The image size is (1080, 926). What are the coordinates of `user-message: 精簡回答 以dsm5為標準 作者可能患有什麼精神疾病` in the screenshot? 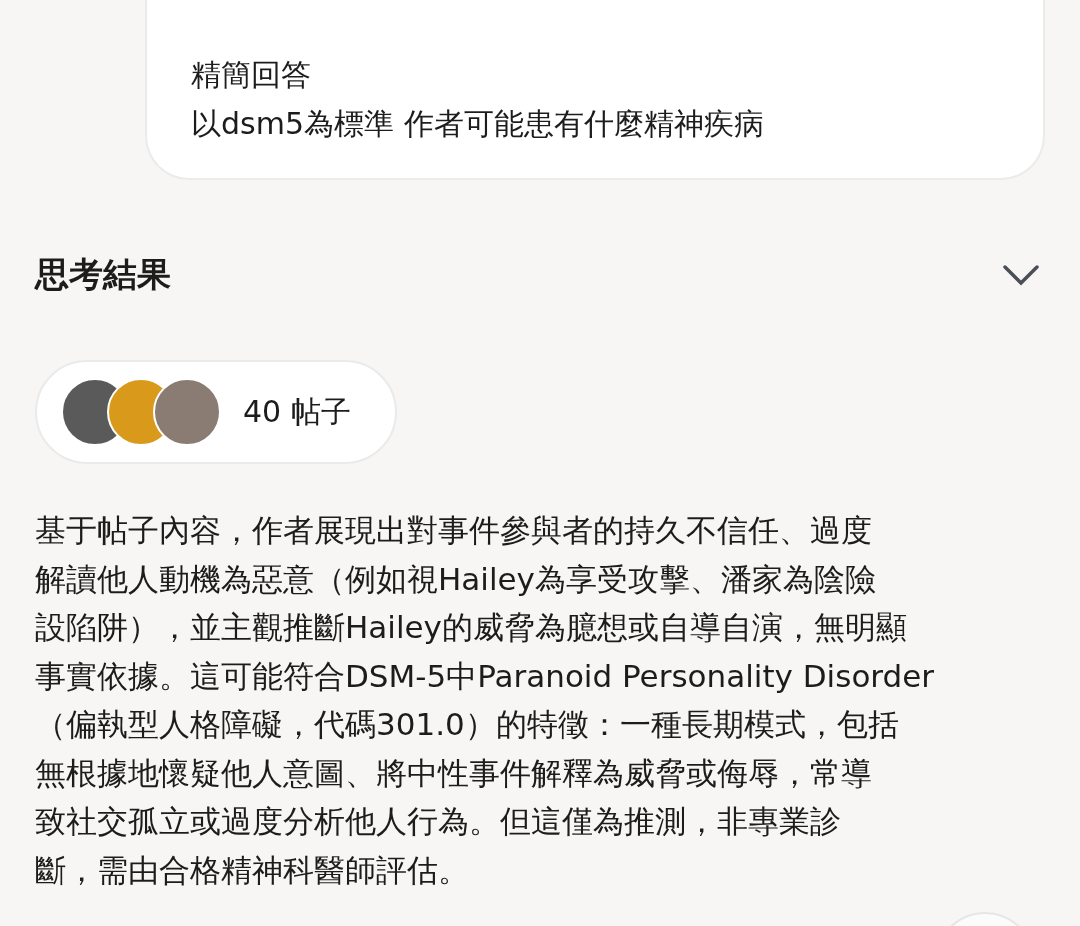 It's located at (478, 99).